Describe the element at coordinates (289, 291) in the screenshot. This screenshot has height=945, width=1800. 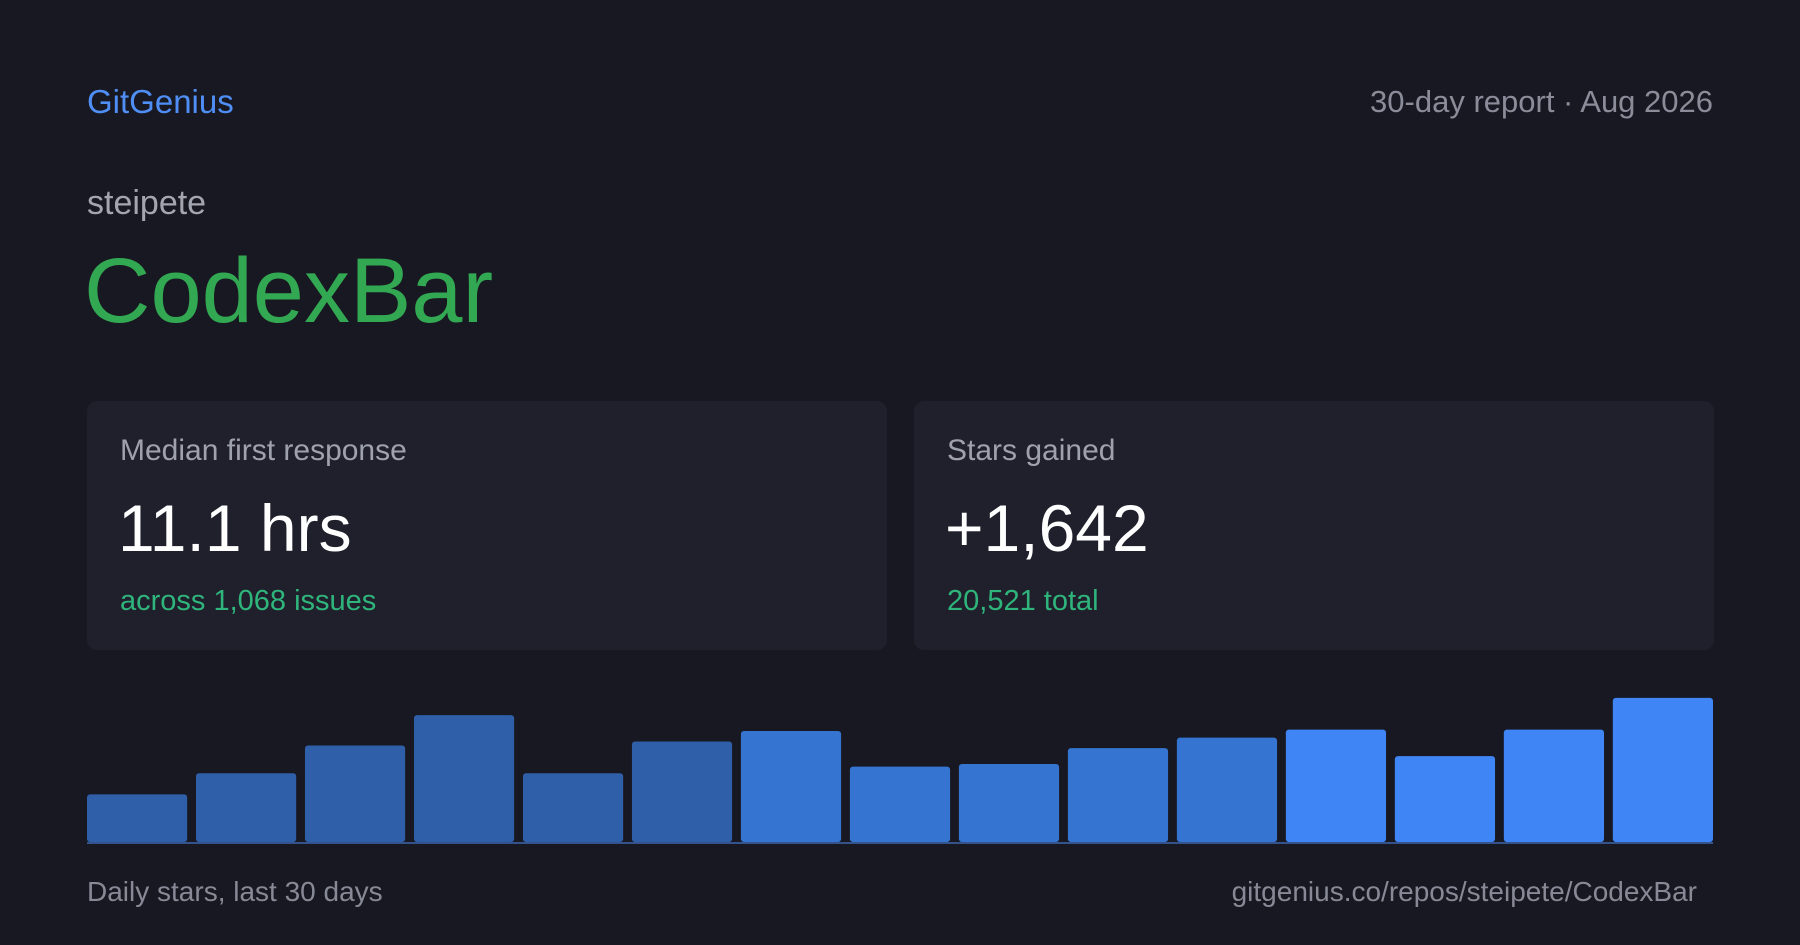
I see `repo-name: CodexBar` at that location.